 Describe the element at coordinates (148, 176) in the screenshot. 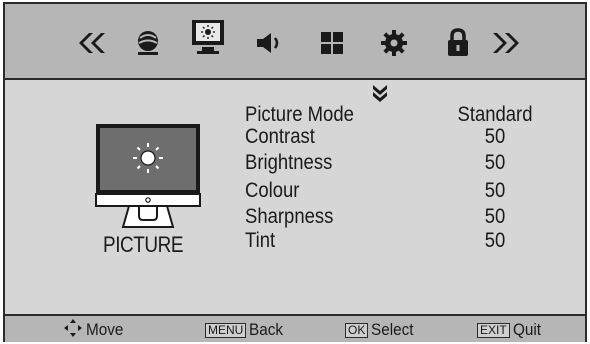

I see `monitor-brightness-icon` at that location.